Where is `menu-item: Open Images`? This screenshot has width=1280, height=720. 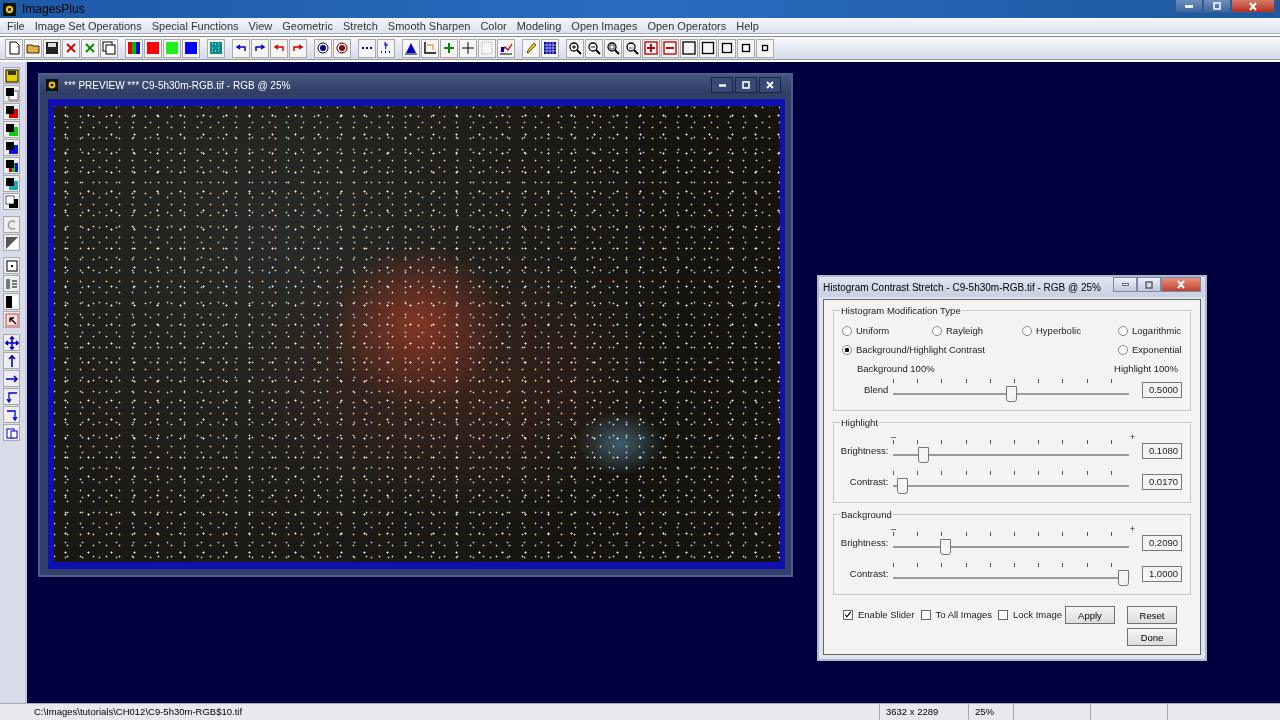
menu-item: Open Images is located at coordinates (604, 25).